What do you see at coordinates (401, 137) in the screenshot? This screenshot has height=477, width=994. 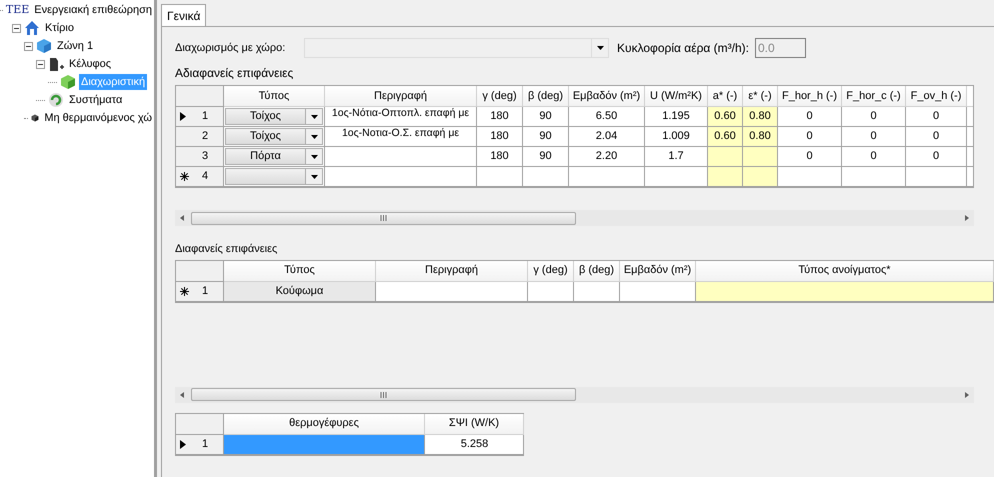 I see `table-cell: 1ος-Νοτια-Ο.Σ. επαφή με` at bounding box center [401, 137].